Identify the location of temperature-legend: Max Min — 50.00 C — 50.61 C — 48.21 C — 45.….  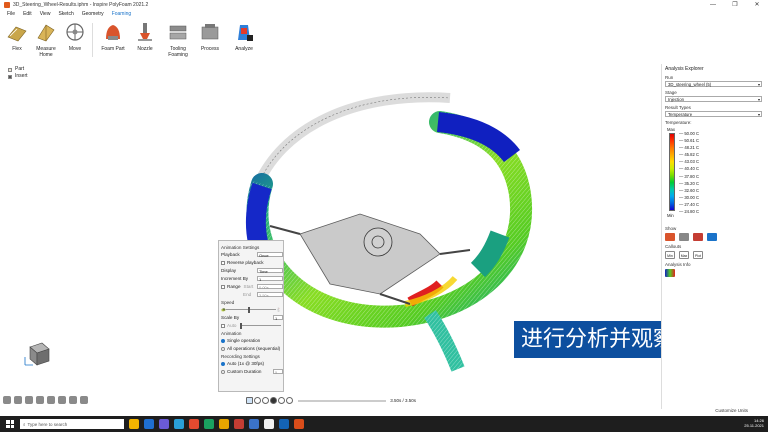
(715, 175).